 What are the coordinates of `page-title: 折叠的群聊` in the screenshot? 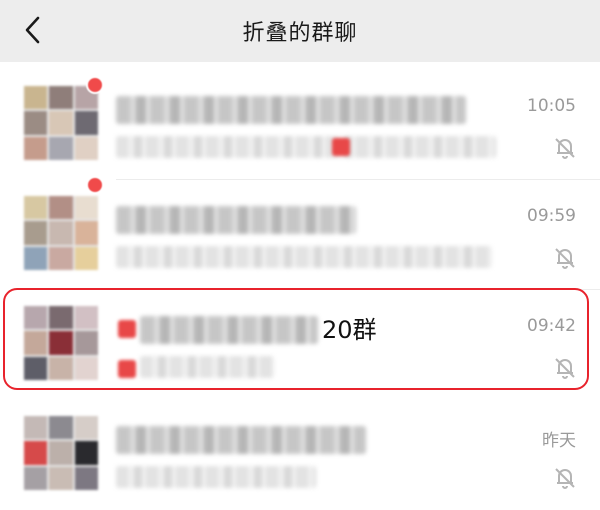 It's located at (300, 33).